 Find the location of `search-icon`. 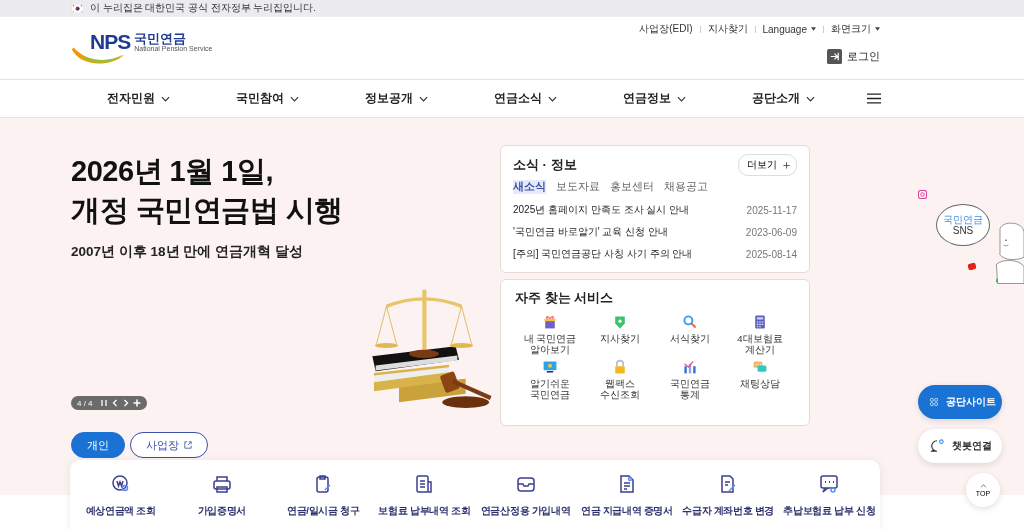

search-icon is located at coordinates (690, 322).